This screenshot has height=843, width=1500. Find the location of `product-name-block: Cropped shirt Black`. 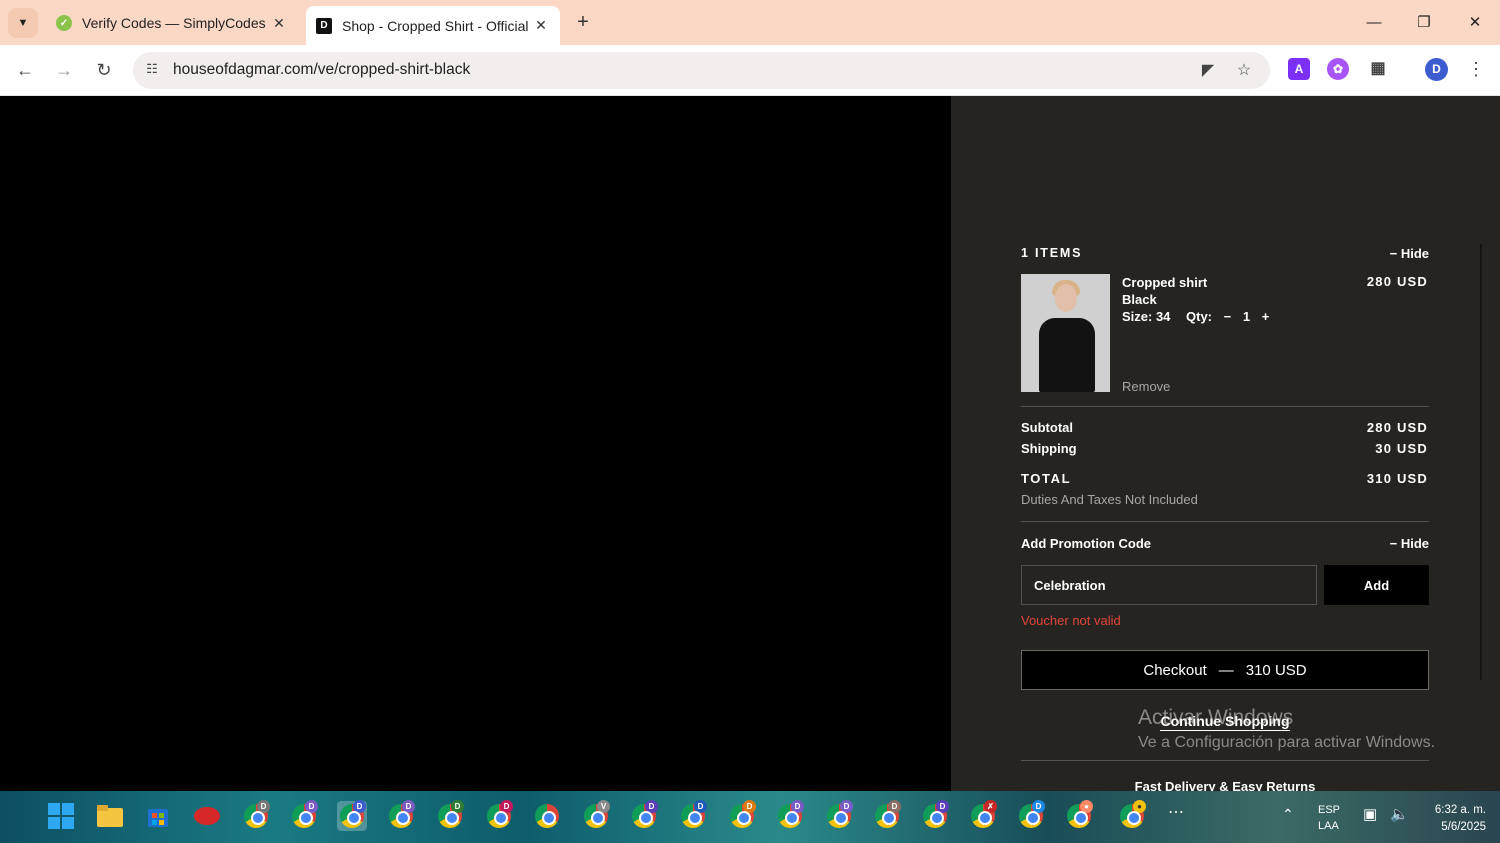

product-name-block: Cropped shirt Black is located at coordinates (1164, 291).